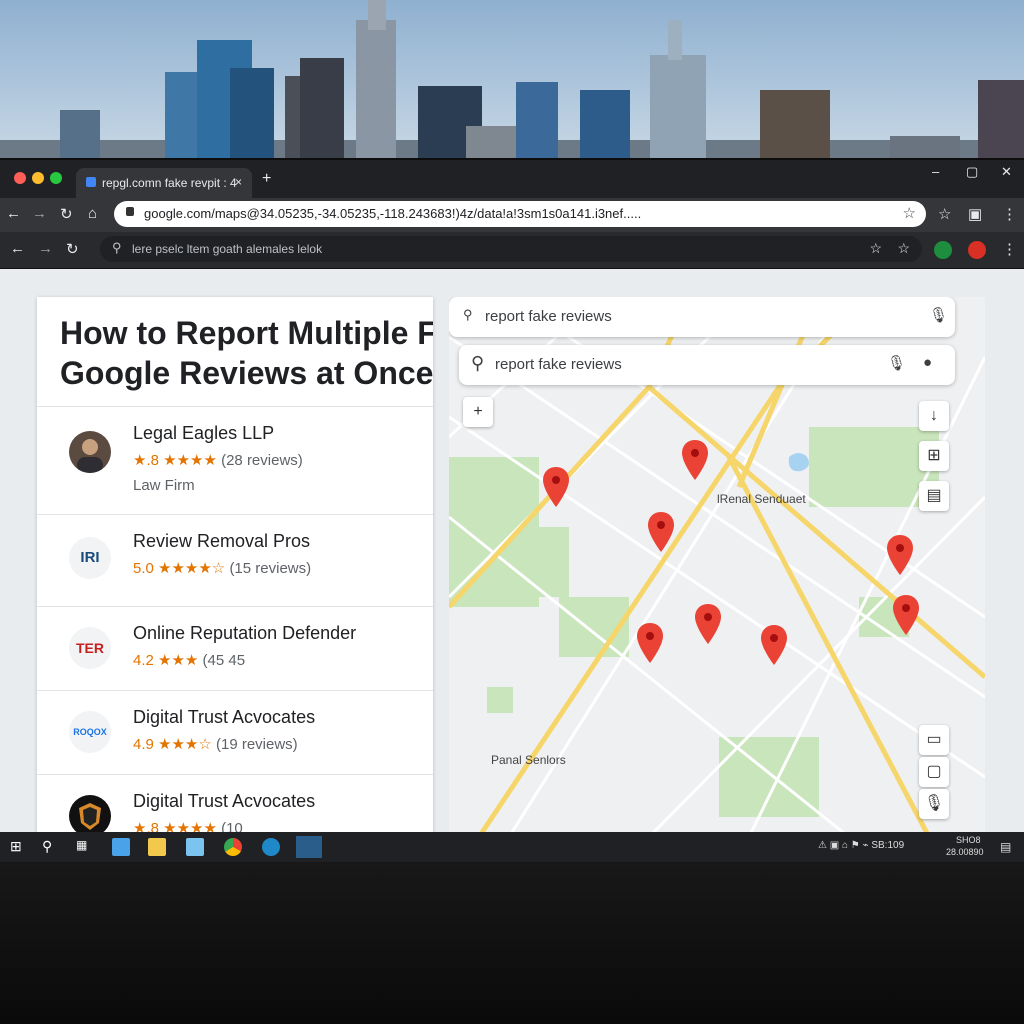 Image resolution: width=1024 pixels, height=1024 pixels. I want to click on extension-icon: ▣, so click(975, 214).